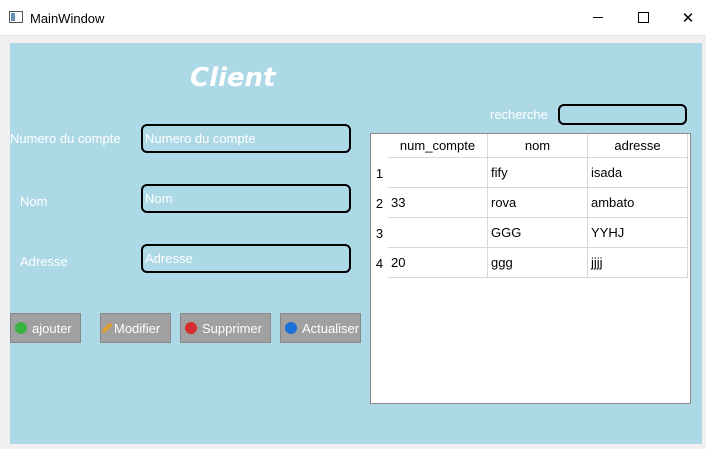 The height and width of the screenshot is (449, 706). Describe the element at coordinates (65, 138) in the screenshot. I see `account-number-label: Numero du compte` at that location.